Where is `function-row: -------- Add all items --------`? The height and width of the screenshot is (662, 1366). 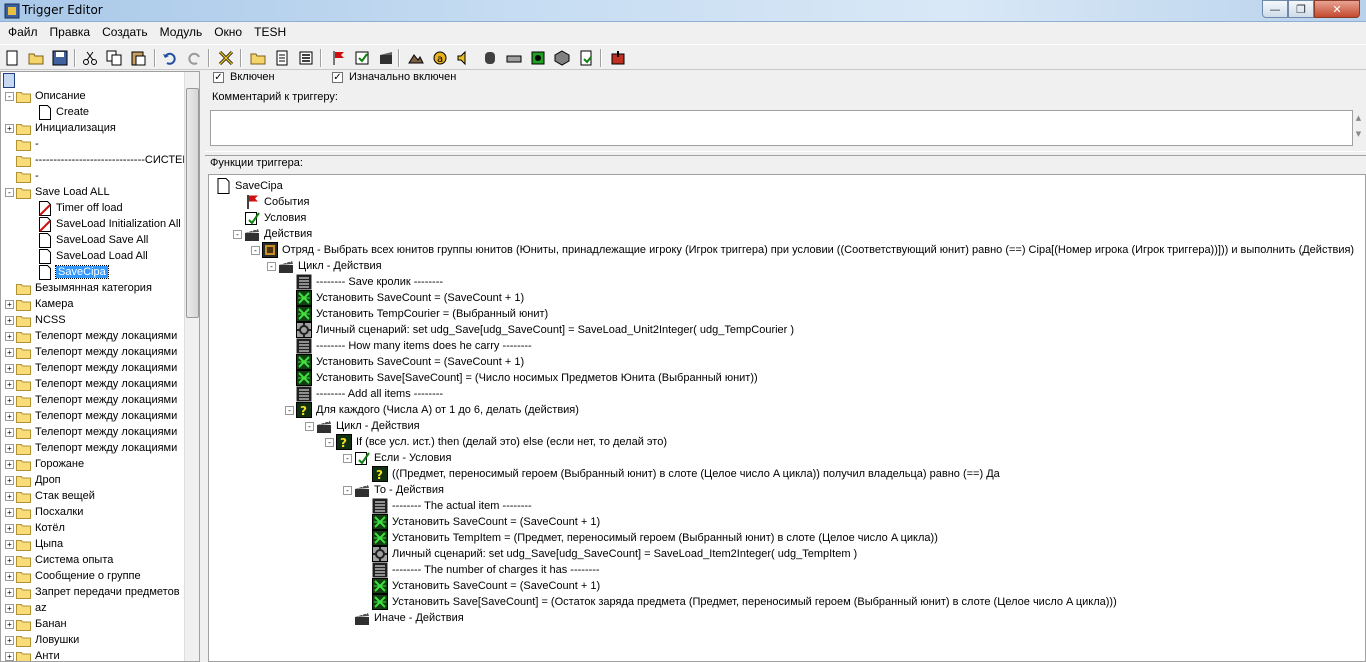 function-row: -------- Add all items -------- is located at coordinates (364, 394).